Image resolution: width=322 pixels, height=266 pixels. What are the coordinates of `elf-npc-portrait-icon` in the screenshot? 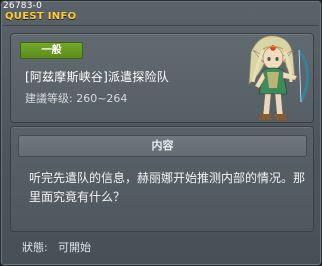 It's located at (278, 77).